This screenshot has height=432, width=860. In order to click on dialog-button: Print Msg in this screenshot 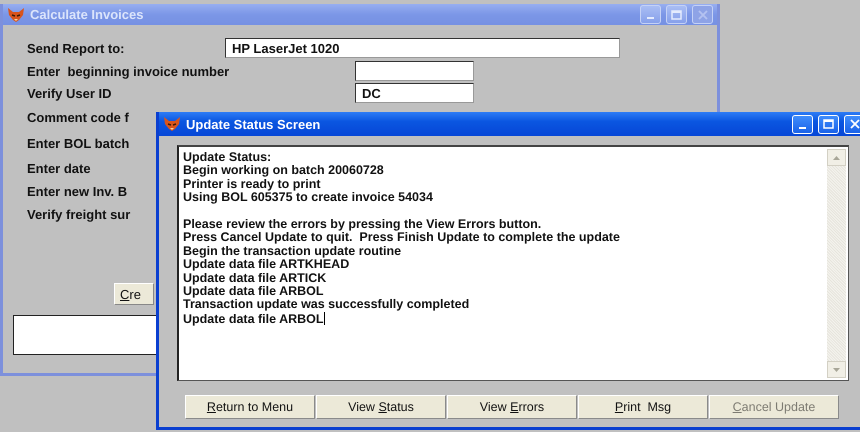, I will do `click(643, 407)`.